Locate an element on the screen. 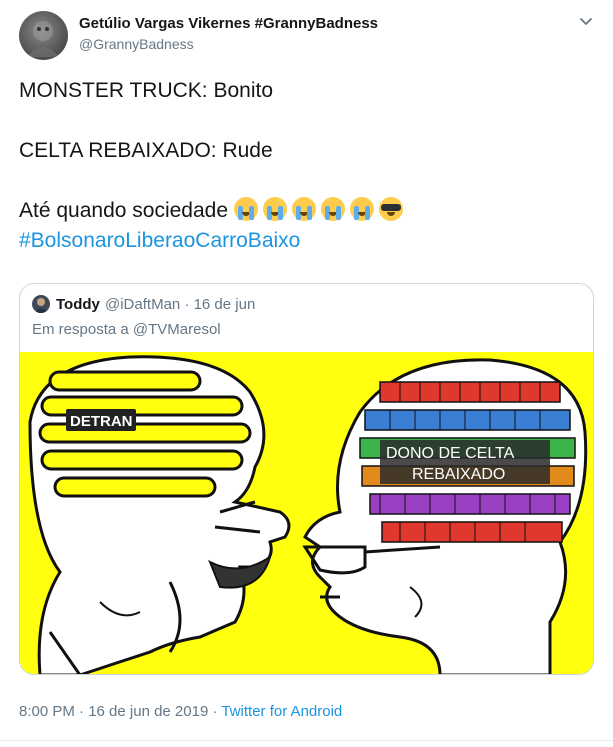 Image resolution: width=613 pixels, height=747 pixels. tweet-line-3: Até quando sociedade is located at coordinates (306, 211).